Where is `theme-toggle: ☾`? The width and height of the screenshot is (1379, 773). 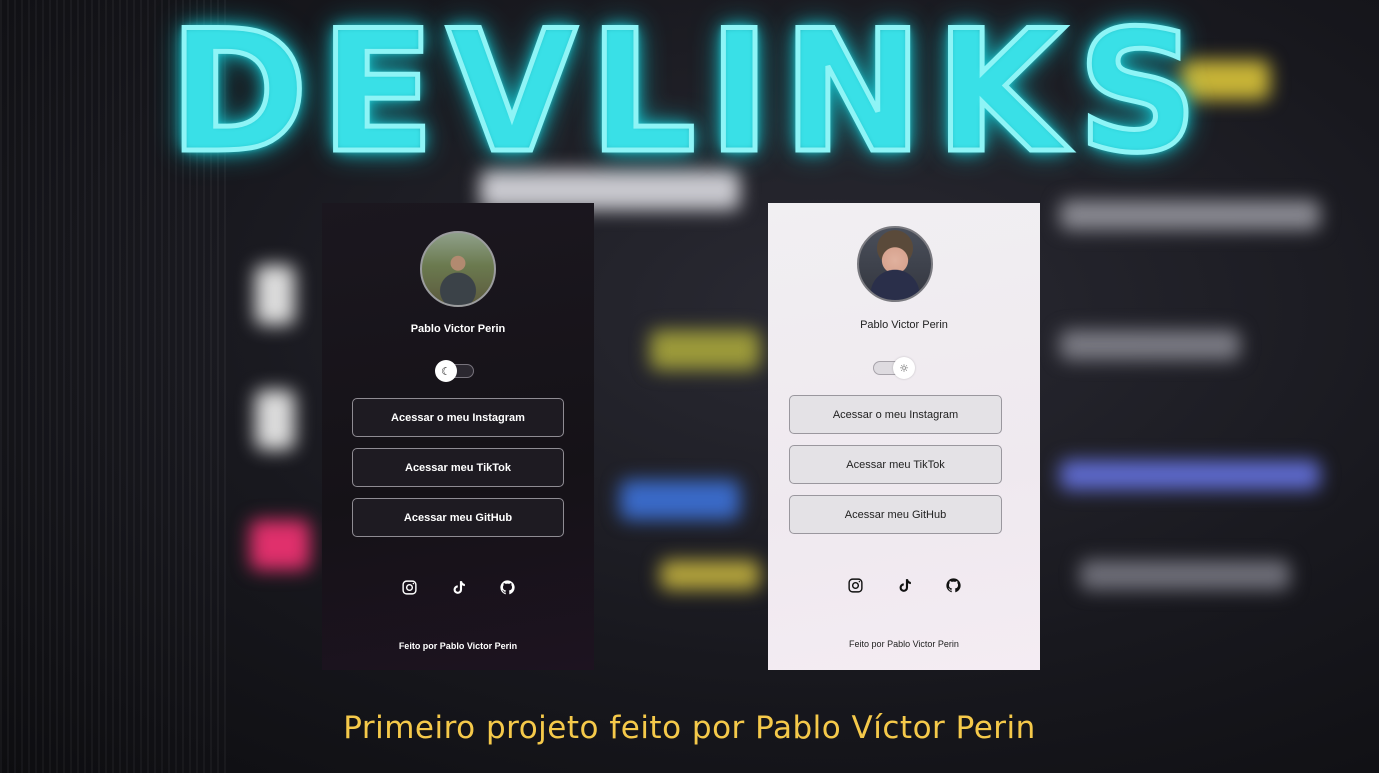
theme-toggle: ☾ is located at coordinates (454, 371).